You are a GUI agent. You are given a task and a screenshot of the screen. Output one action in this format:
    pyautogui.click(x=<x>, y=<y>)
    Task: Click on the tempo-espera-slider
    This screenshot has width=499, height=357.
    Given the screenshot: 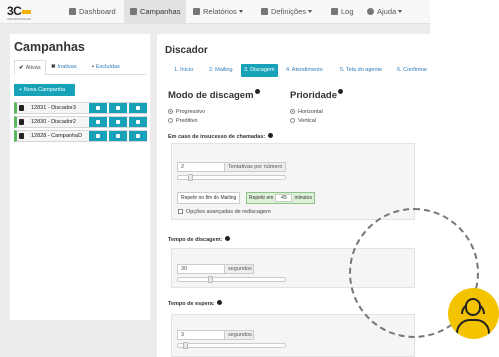 What is the action you would take?
    pyautogui.click(x=231, y=345)
    